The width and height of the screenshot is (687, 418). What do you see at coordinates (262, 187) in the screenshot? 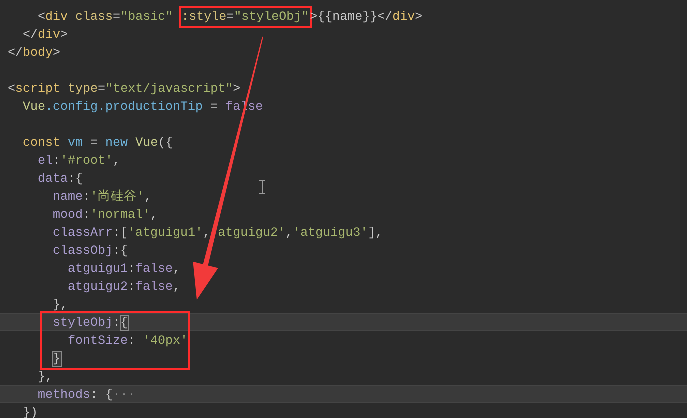
I see `text-cursor-icon` at bounding box center [262, 187].